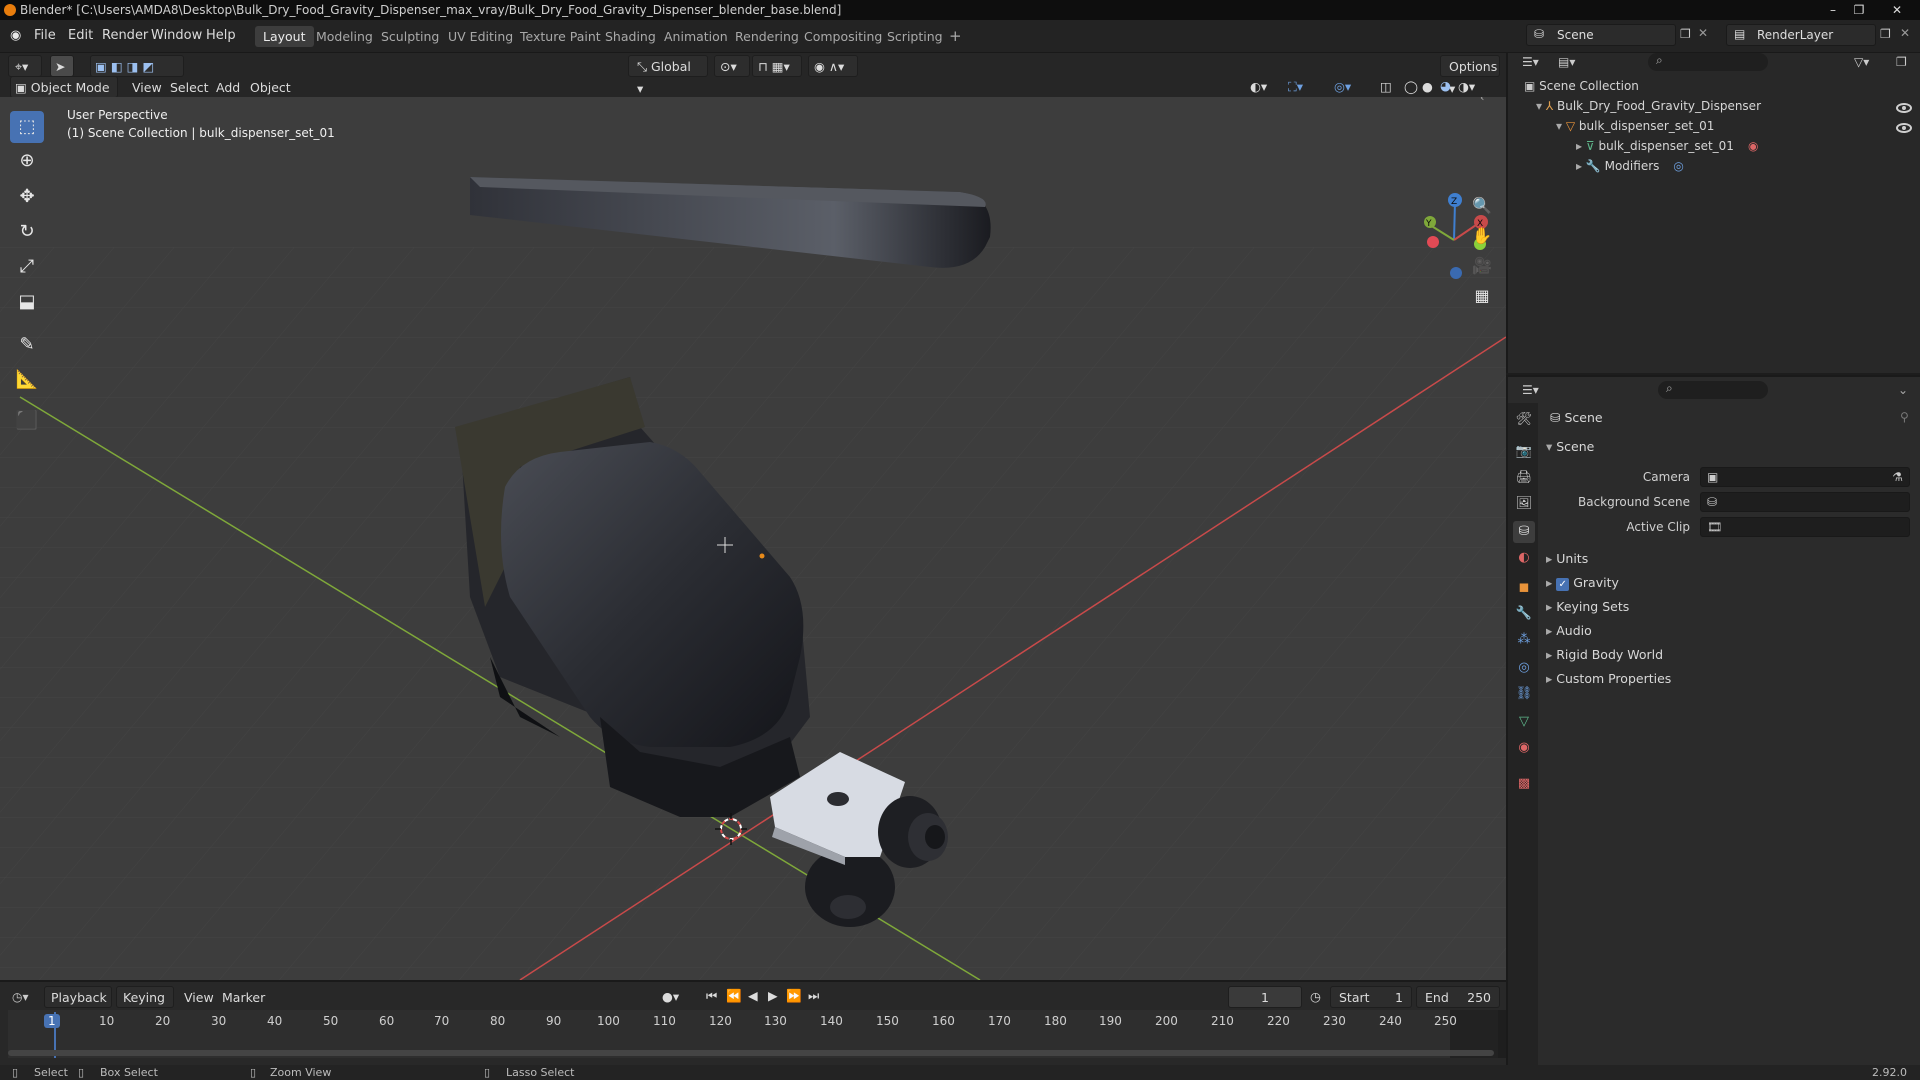 Image resolution: width=1920 pixels, height=1080 pixels. What do you see at coordinates (955, 36) in the screenshot?
I see `add-workspace-button: +` at bounding box center [955, 36].